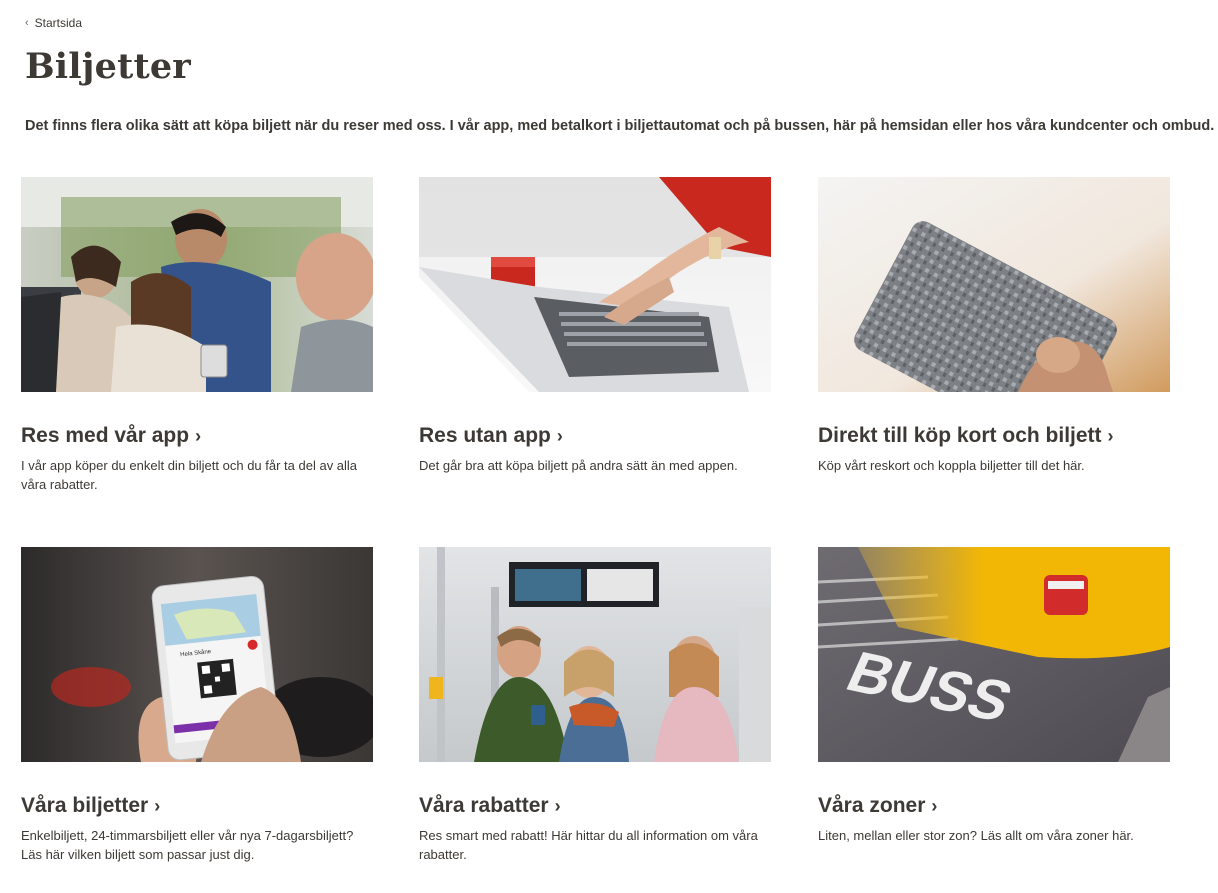 Image resolution: width=1218 pixels, height=893 pixels. I want to click on travel-card-image, so click(994, 284).